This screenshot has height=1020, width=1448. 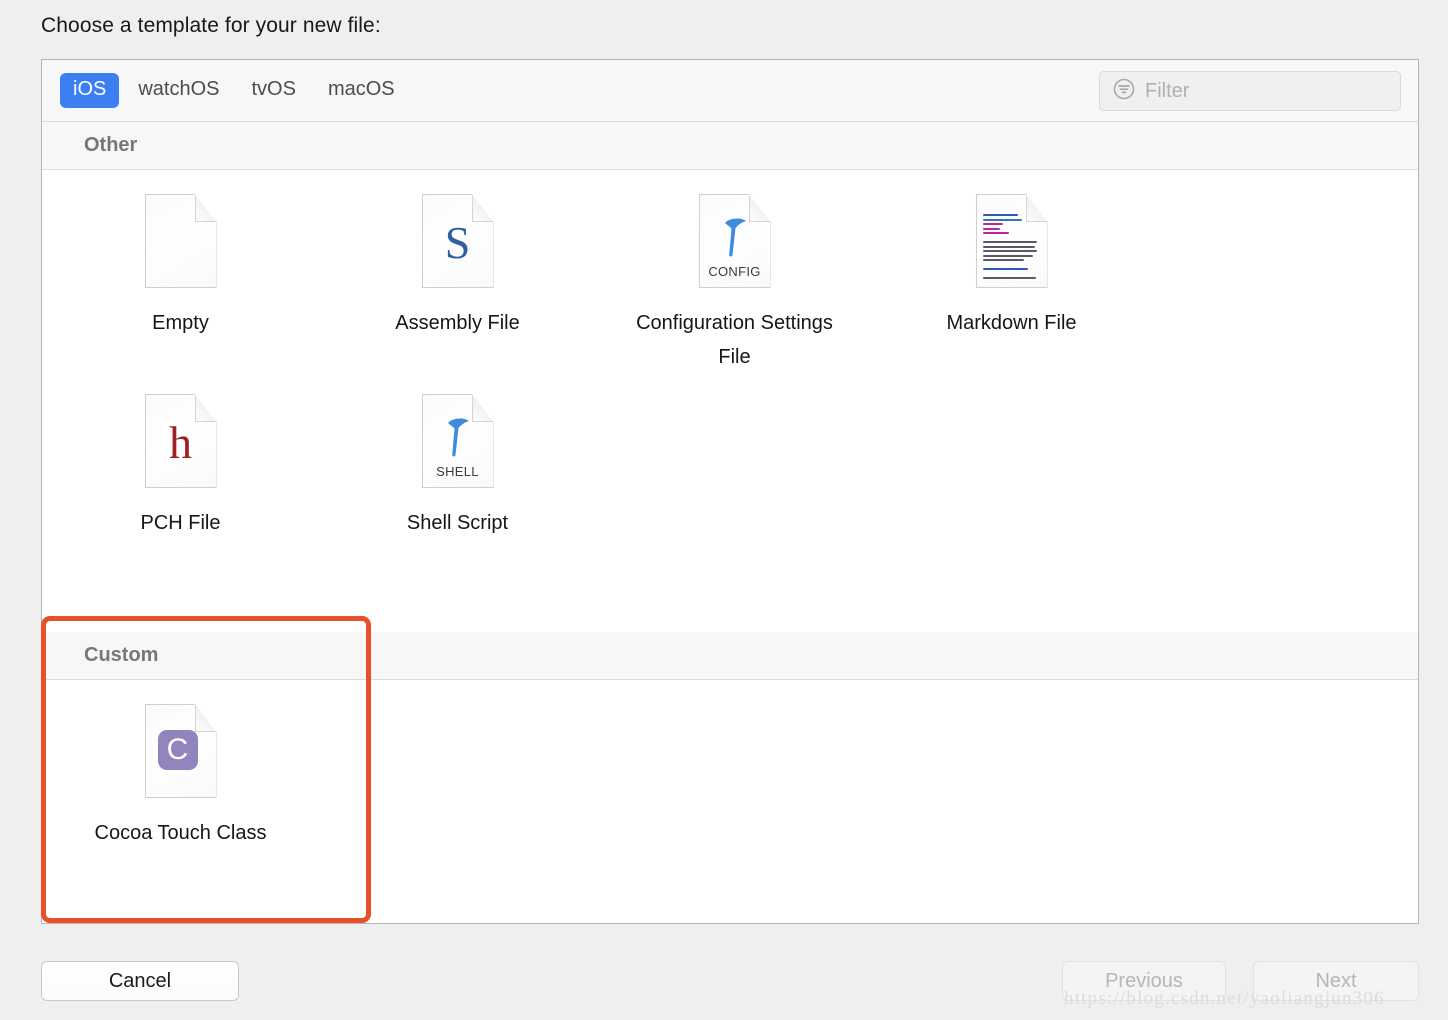 I want to click on template-item-shell-script: SHELL Shell Script, so click(x=457, y=471).